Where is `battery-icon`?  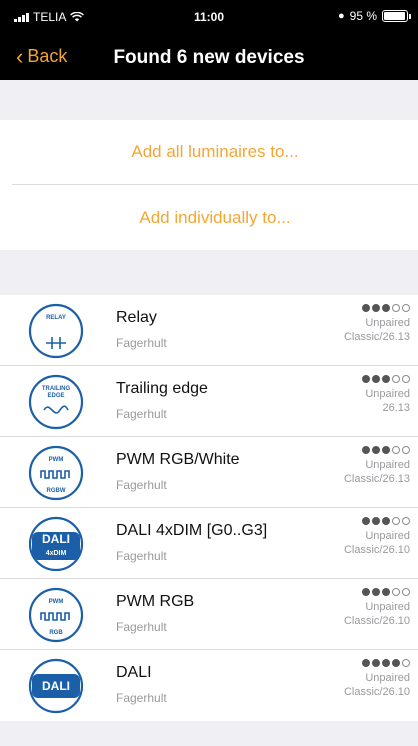 battery-icon is located at coordinates (396, 16).